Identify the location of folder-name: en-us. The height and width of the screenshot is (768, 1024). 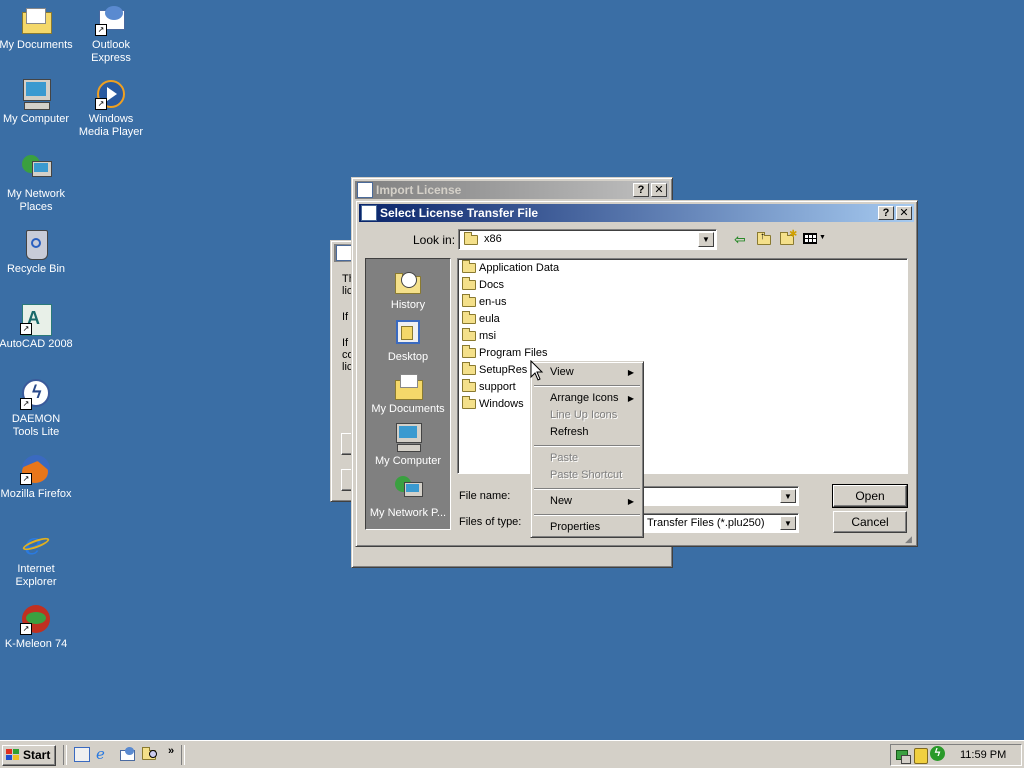
(493, 302).